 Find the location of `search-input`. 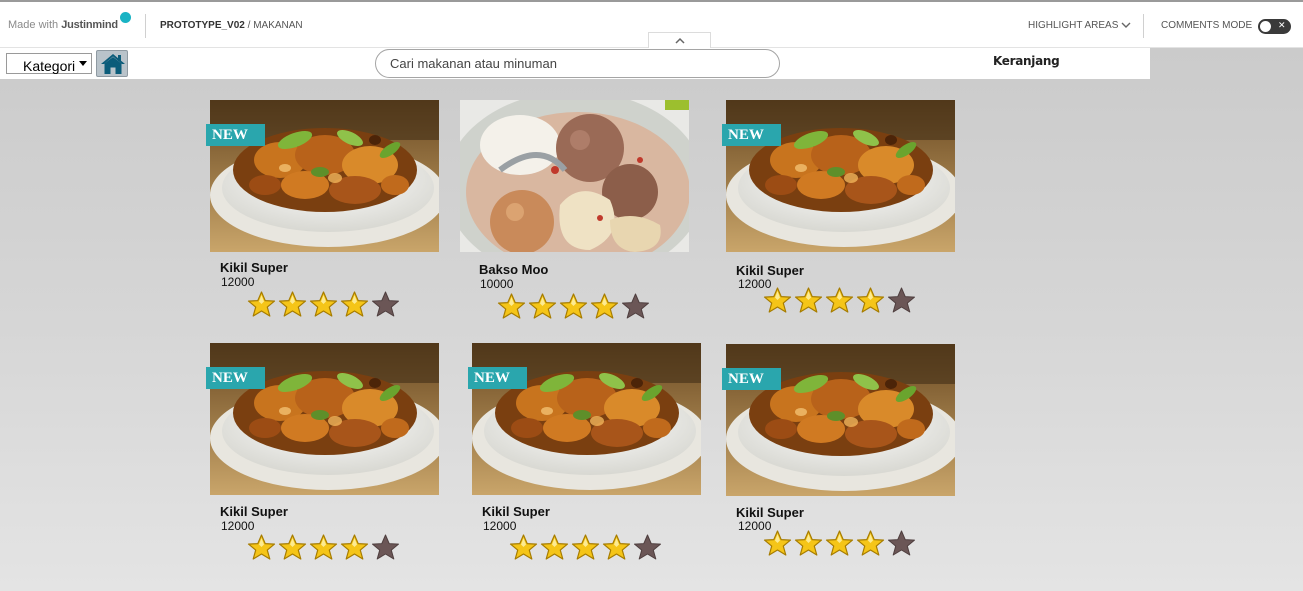

search-input is located at coordinates (577, 63).